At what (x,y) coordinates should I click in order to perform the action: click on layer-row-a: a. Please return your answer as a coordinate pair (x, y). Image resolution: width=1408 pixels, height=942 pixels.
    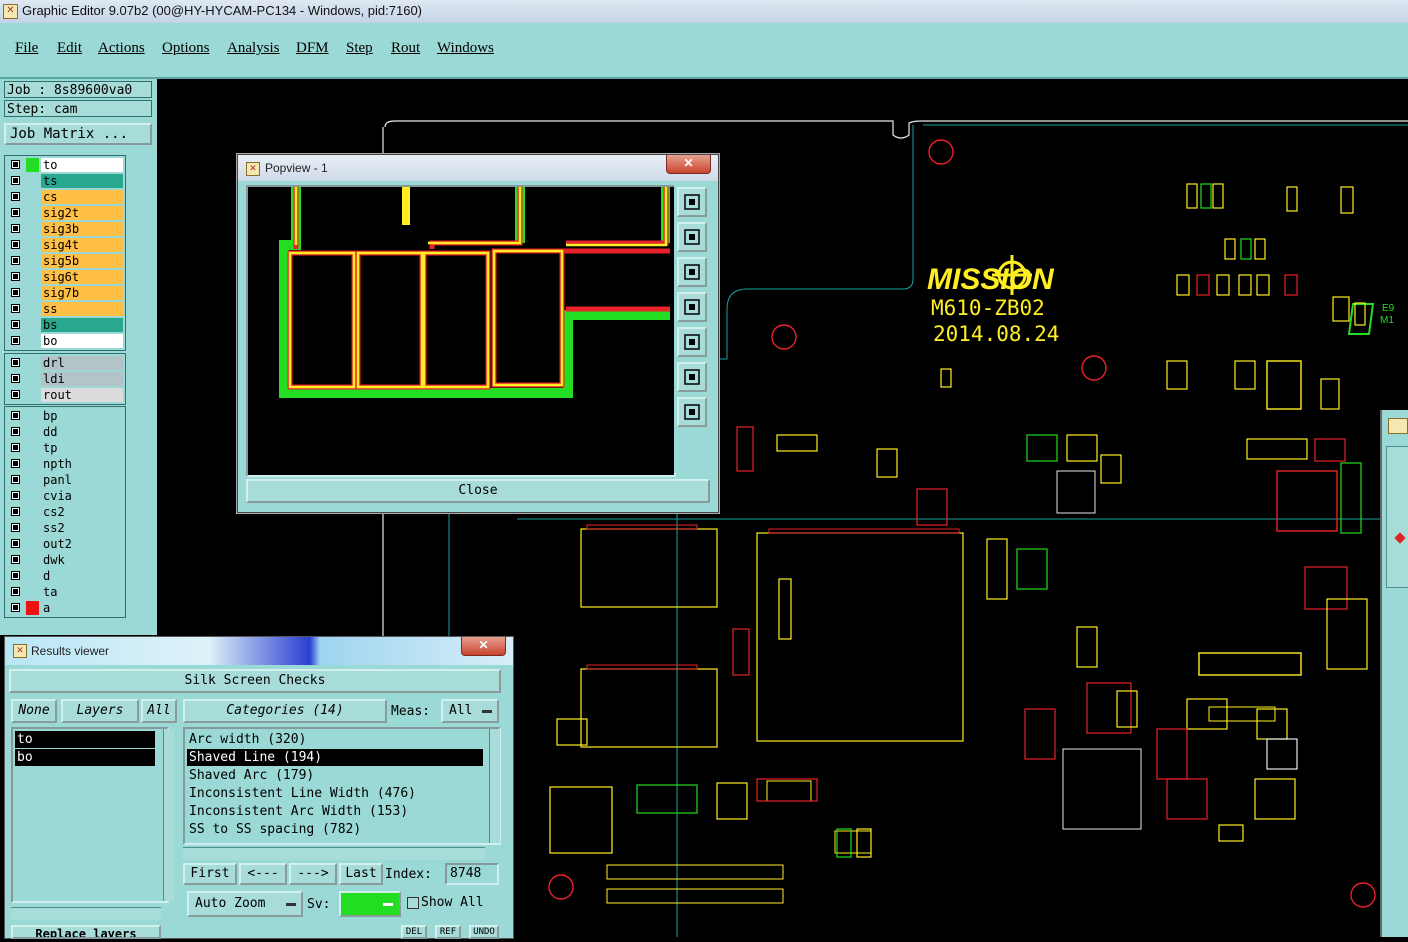
    Looking at the image, I should click on (65, 608).